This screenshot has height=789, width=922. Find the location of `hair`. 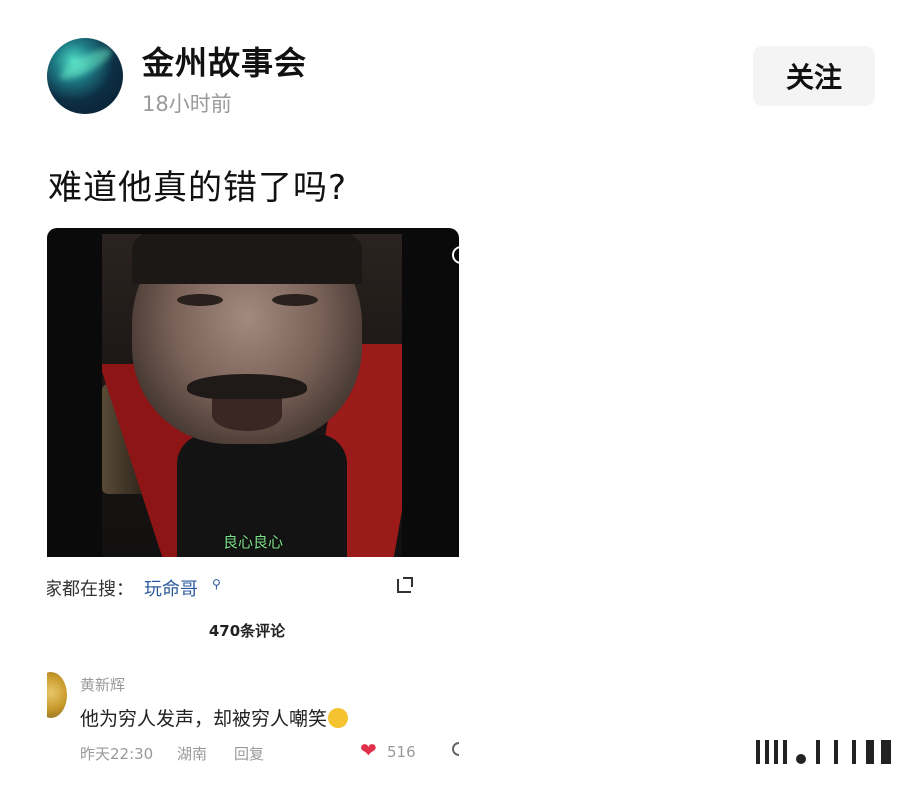

hair is located at coordinates (247, 259).